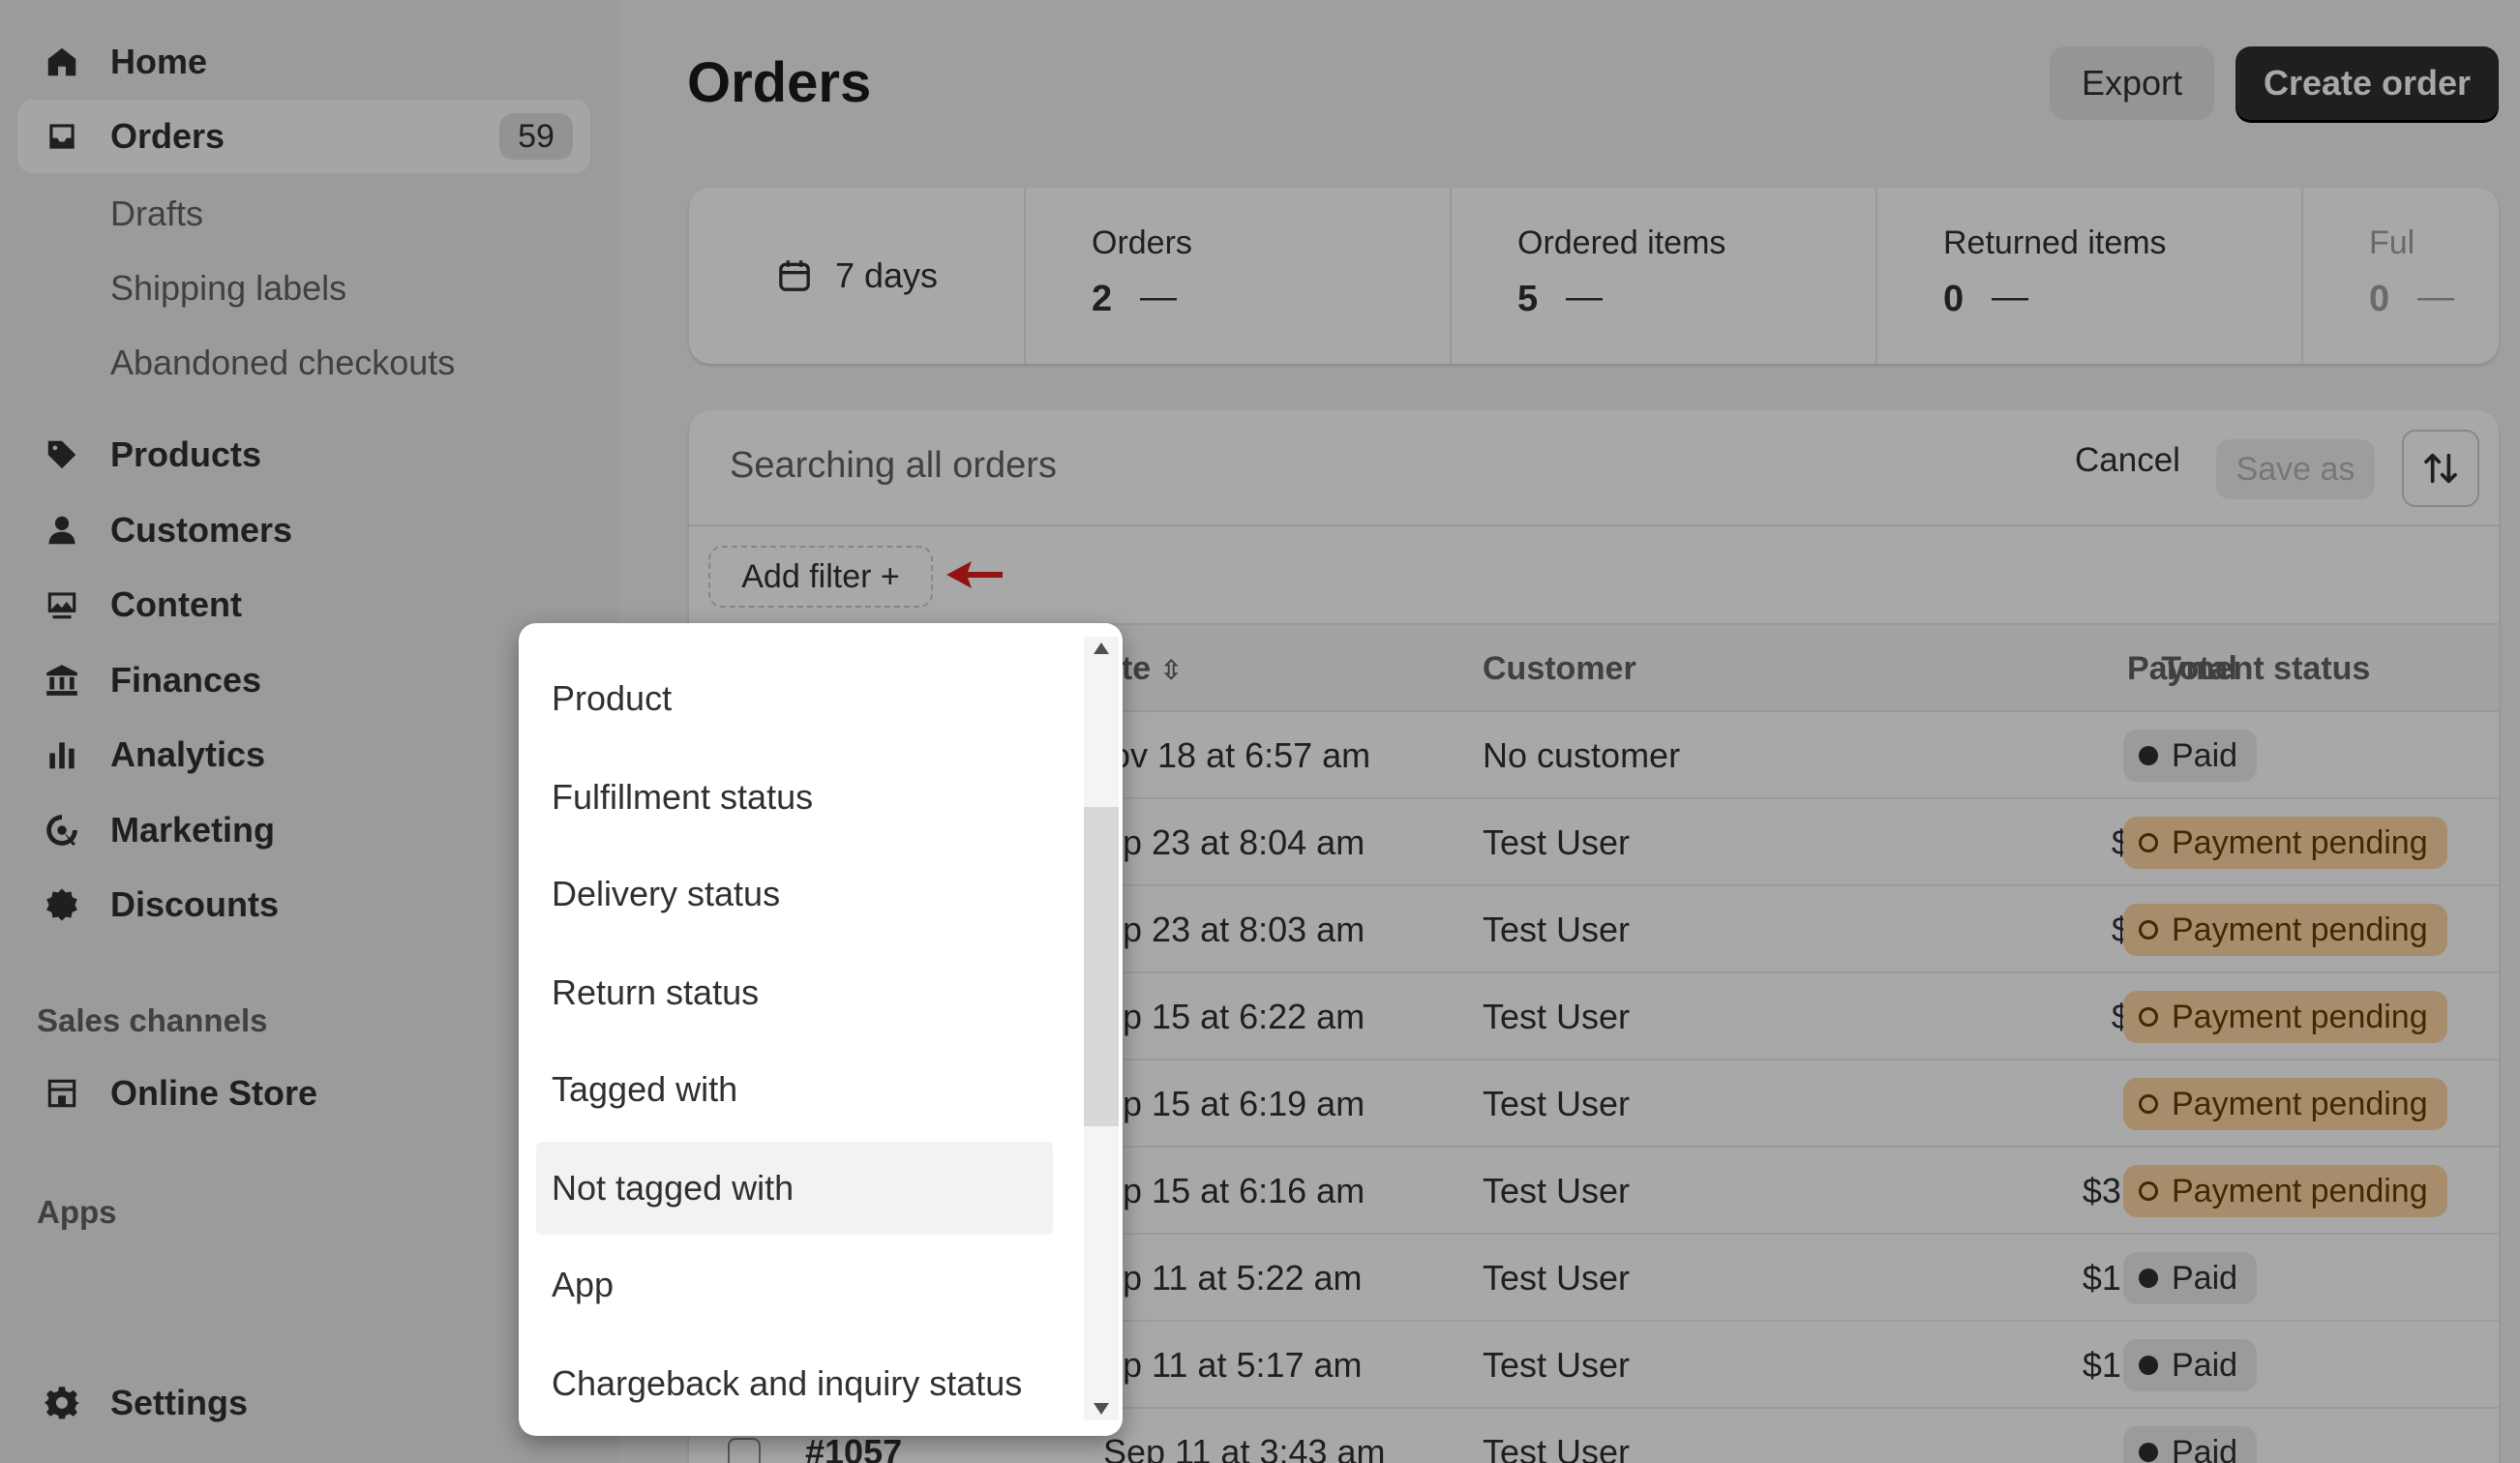  Describe the element at coordinates (795, 1285) in the screenshot. I see `filter-option: App` at that location.